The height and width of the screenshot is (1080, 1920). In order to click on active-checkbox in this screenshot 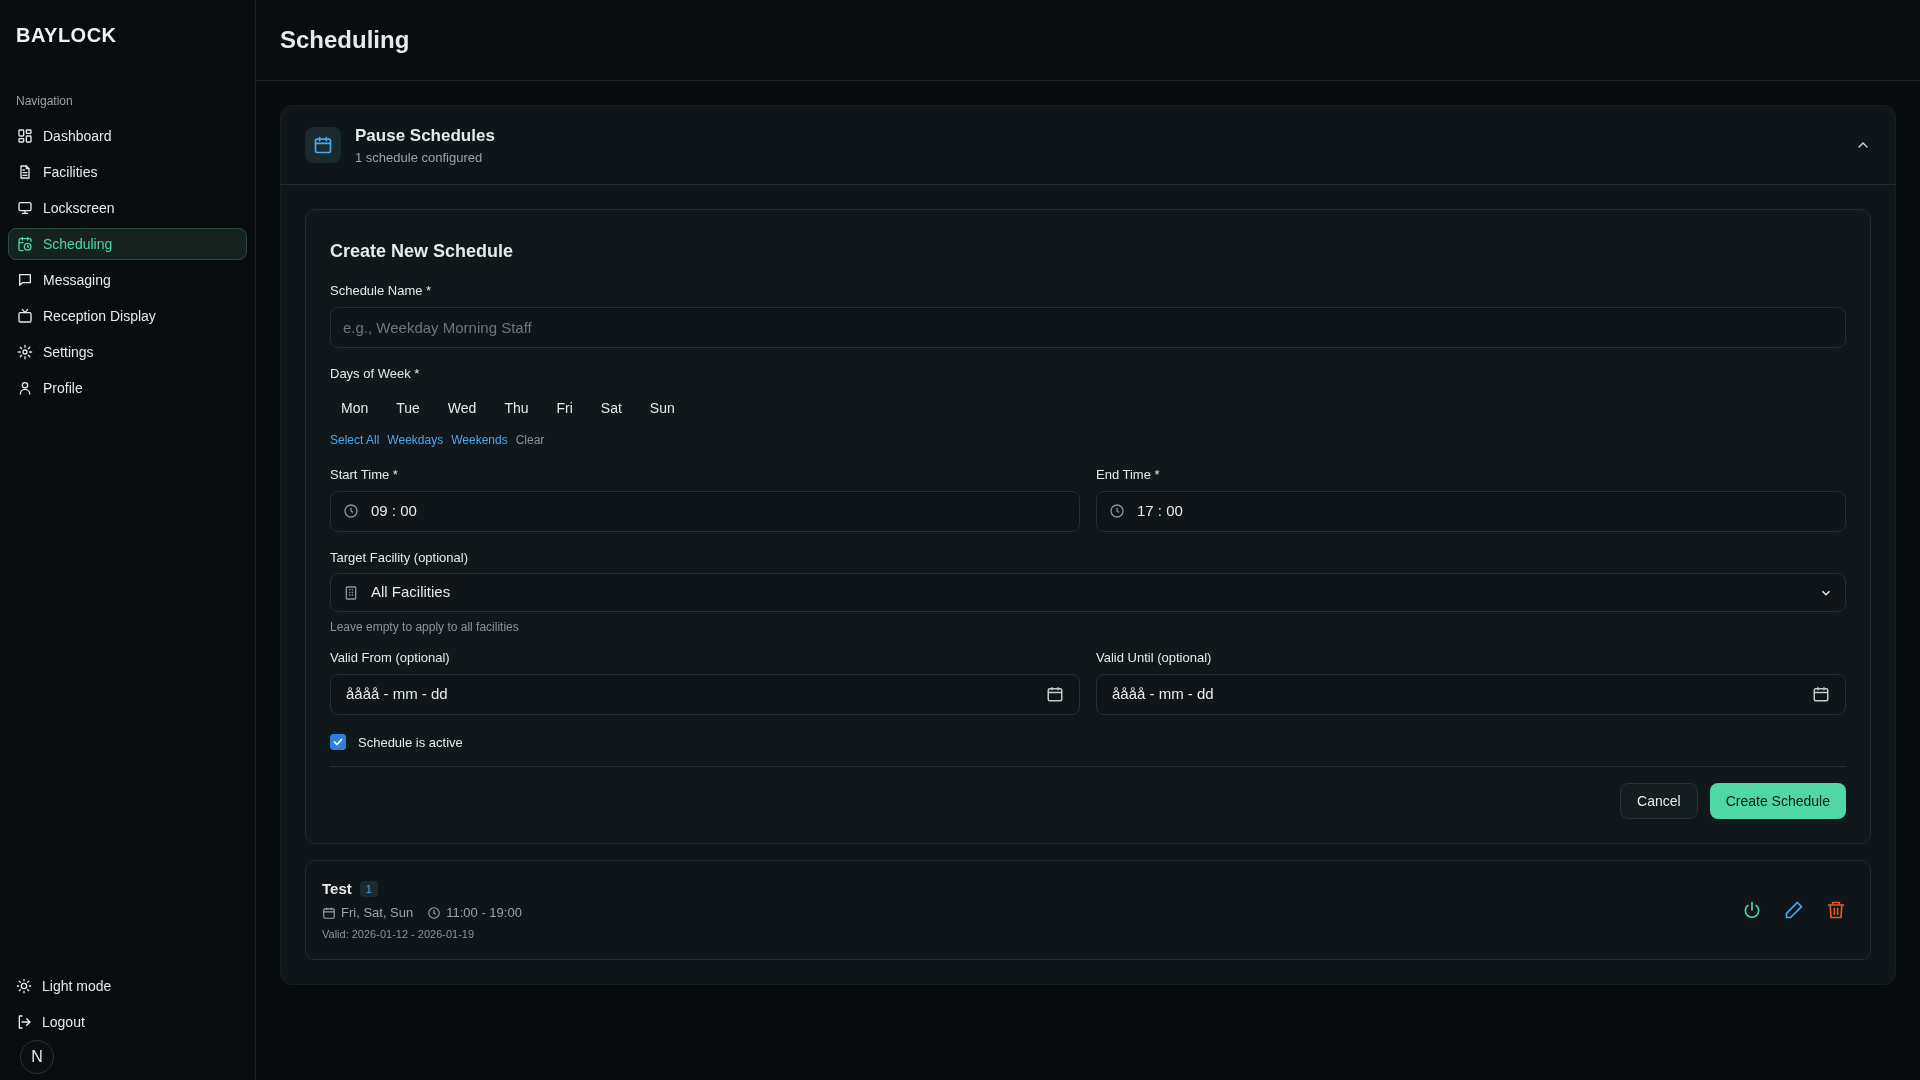, I will do `click(338, 742)`.